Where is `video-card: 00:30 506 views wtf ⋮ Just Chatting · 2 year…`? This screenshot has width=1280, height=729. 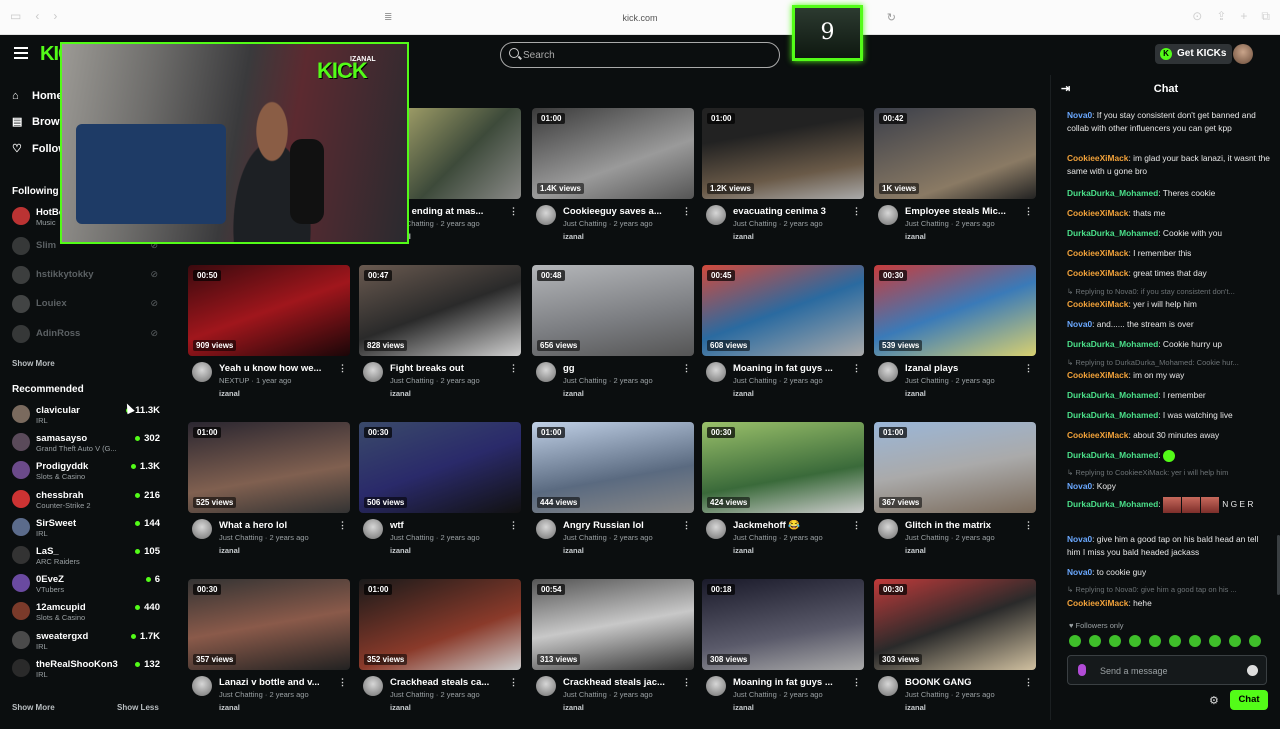
video-card: 00:30 506 views wtf ⋮ Just Chatting · 2 year… is located at coordinates (440, 497).